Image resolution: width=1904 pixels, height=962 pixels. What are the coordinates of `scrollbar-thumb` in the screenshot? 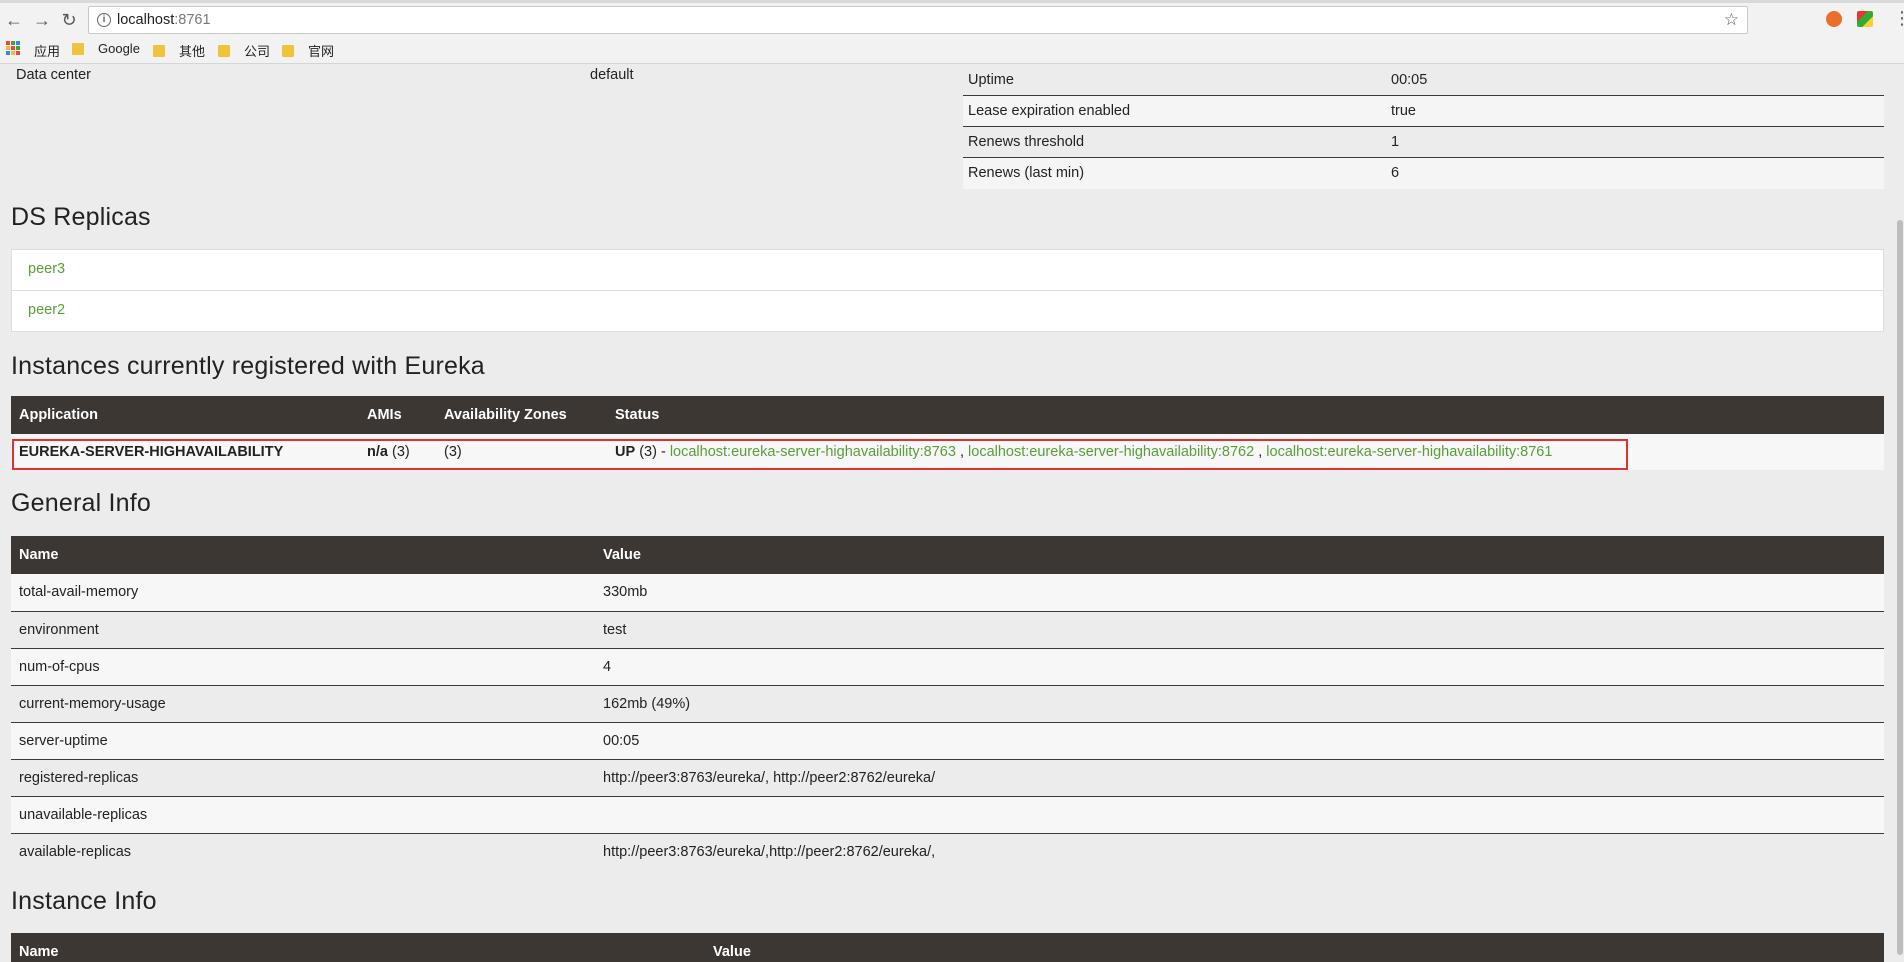 It's located at (1900, 587).